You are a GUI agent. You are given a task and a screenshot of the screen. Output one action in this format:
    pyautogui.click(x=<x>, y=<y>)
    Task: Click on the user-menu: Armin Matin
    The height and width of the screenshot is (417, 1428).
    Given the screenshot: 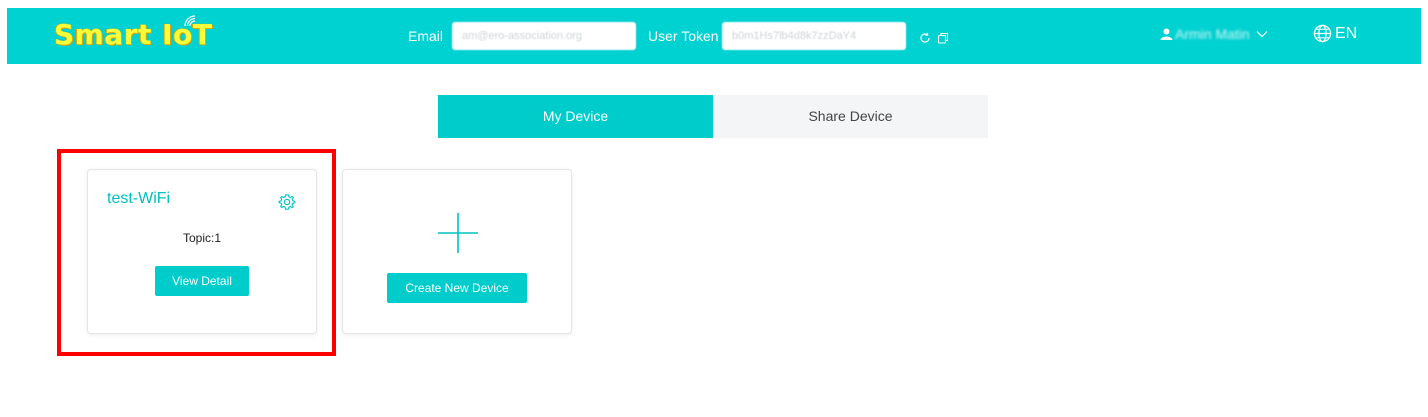 What is the action you would take?
    pyautogui.click(x=1214, y=34)
    